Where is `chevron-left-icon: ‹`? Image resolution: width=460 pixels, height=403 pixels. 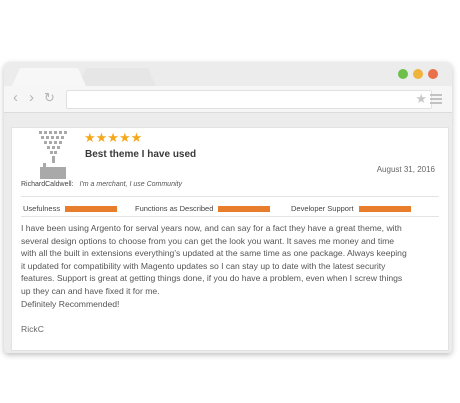 chevron-left-icon: ‹ is located at coordinates (15, 98).